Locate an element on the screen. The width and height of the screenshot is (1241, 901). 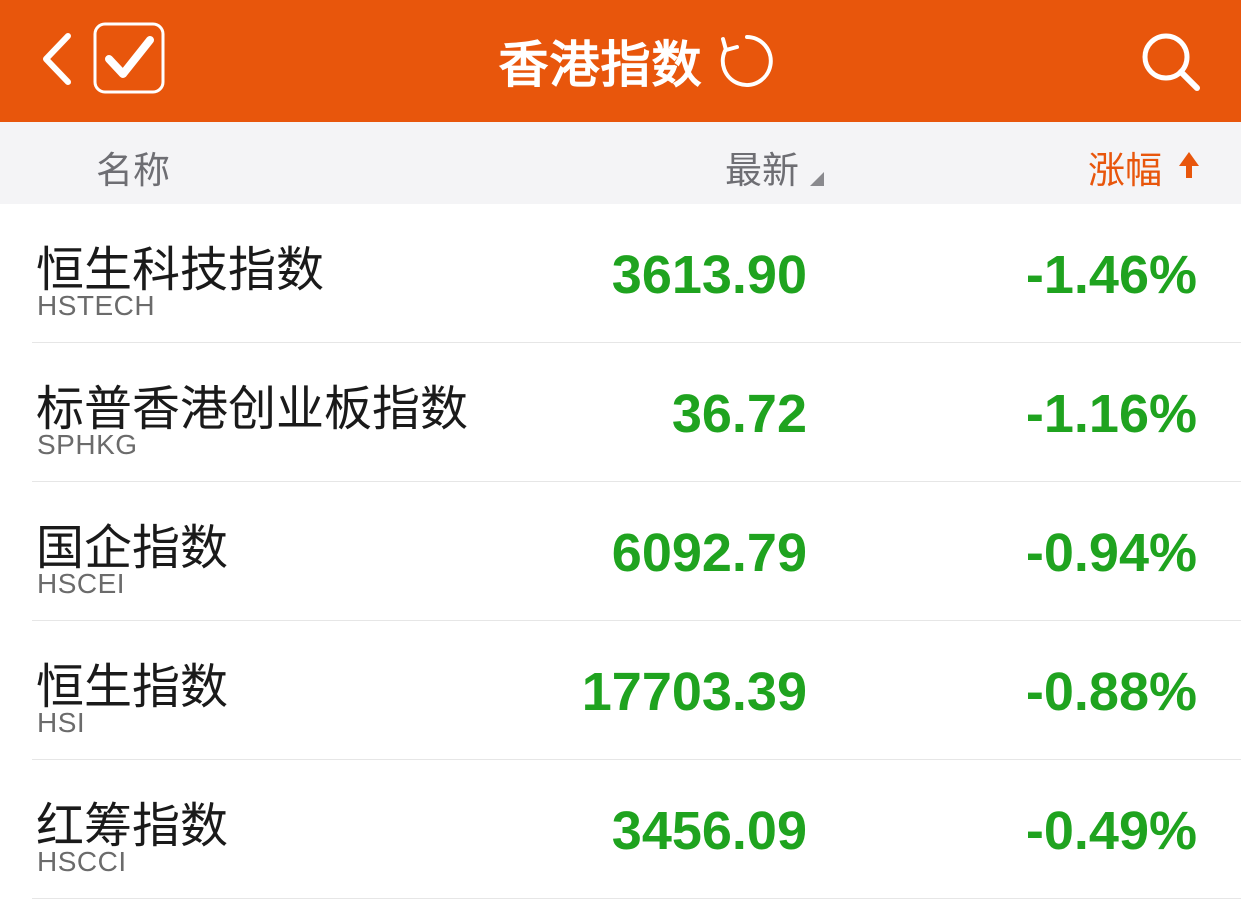
search-button is located at coordinates (1171, 62).